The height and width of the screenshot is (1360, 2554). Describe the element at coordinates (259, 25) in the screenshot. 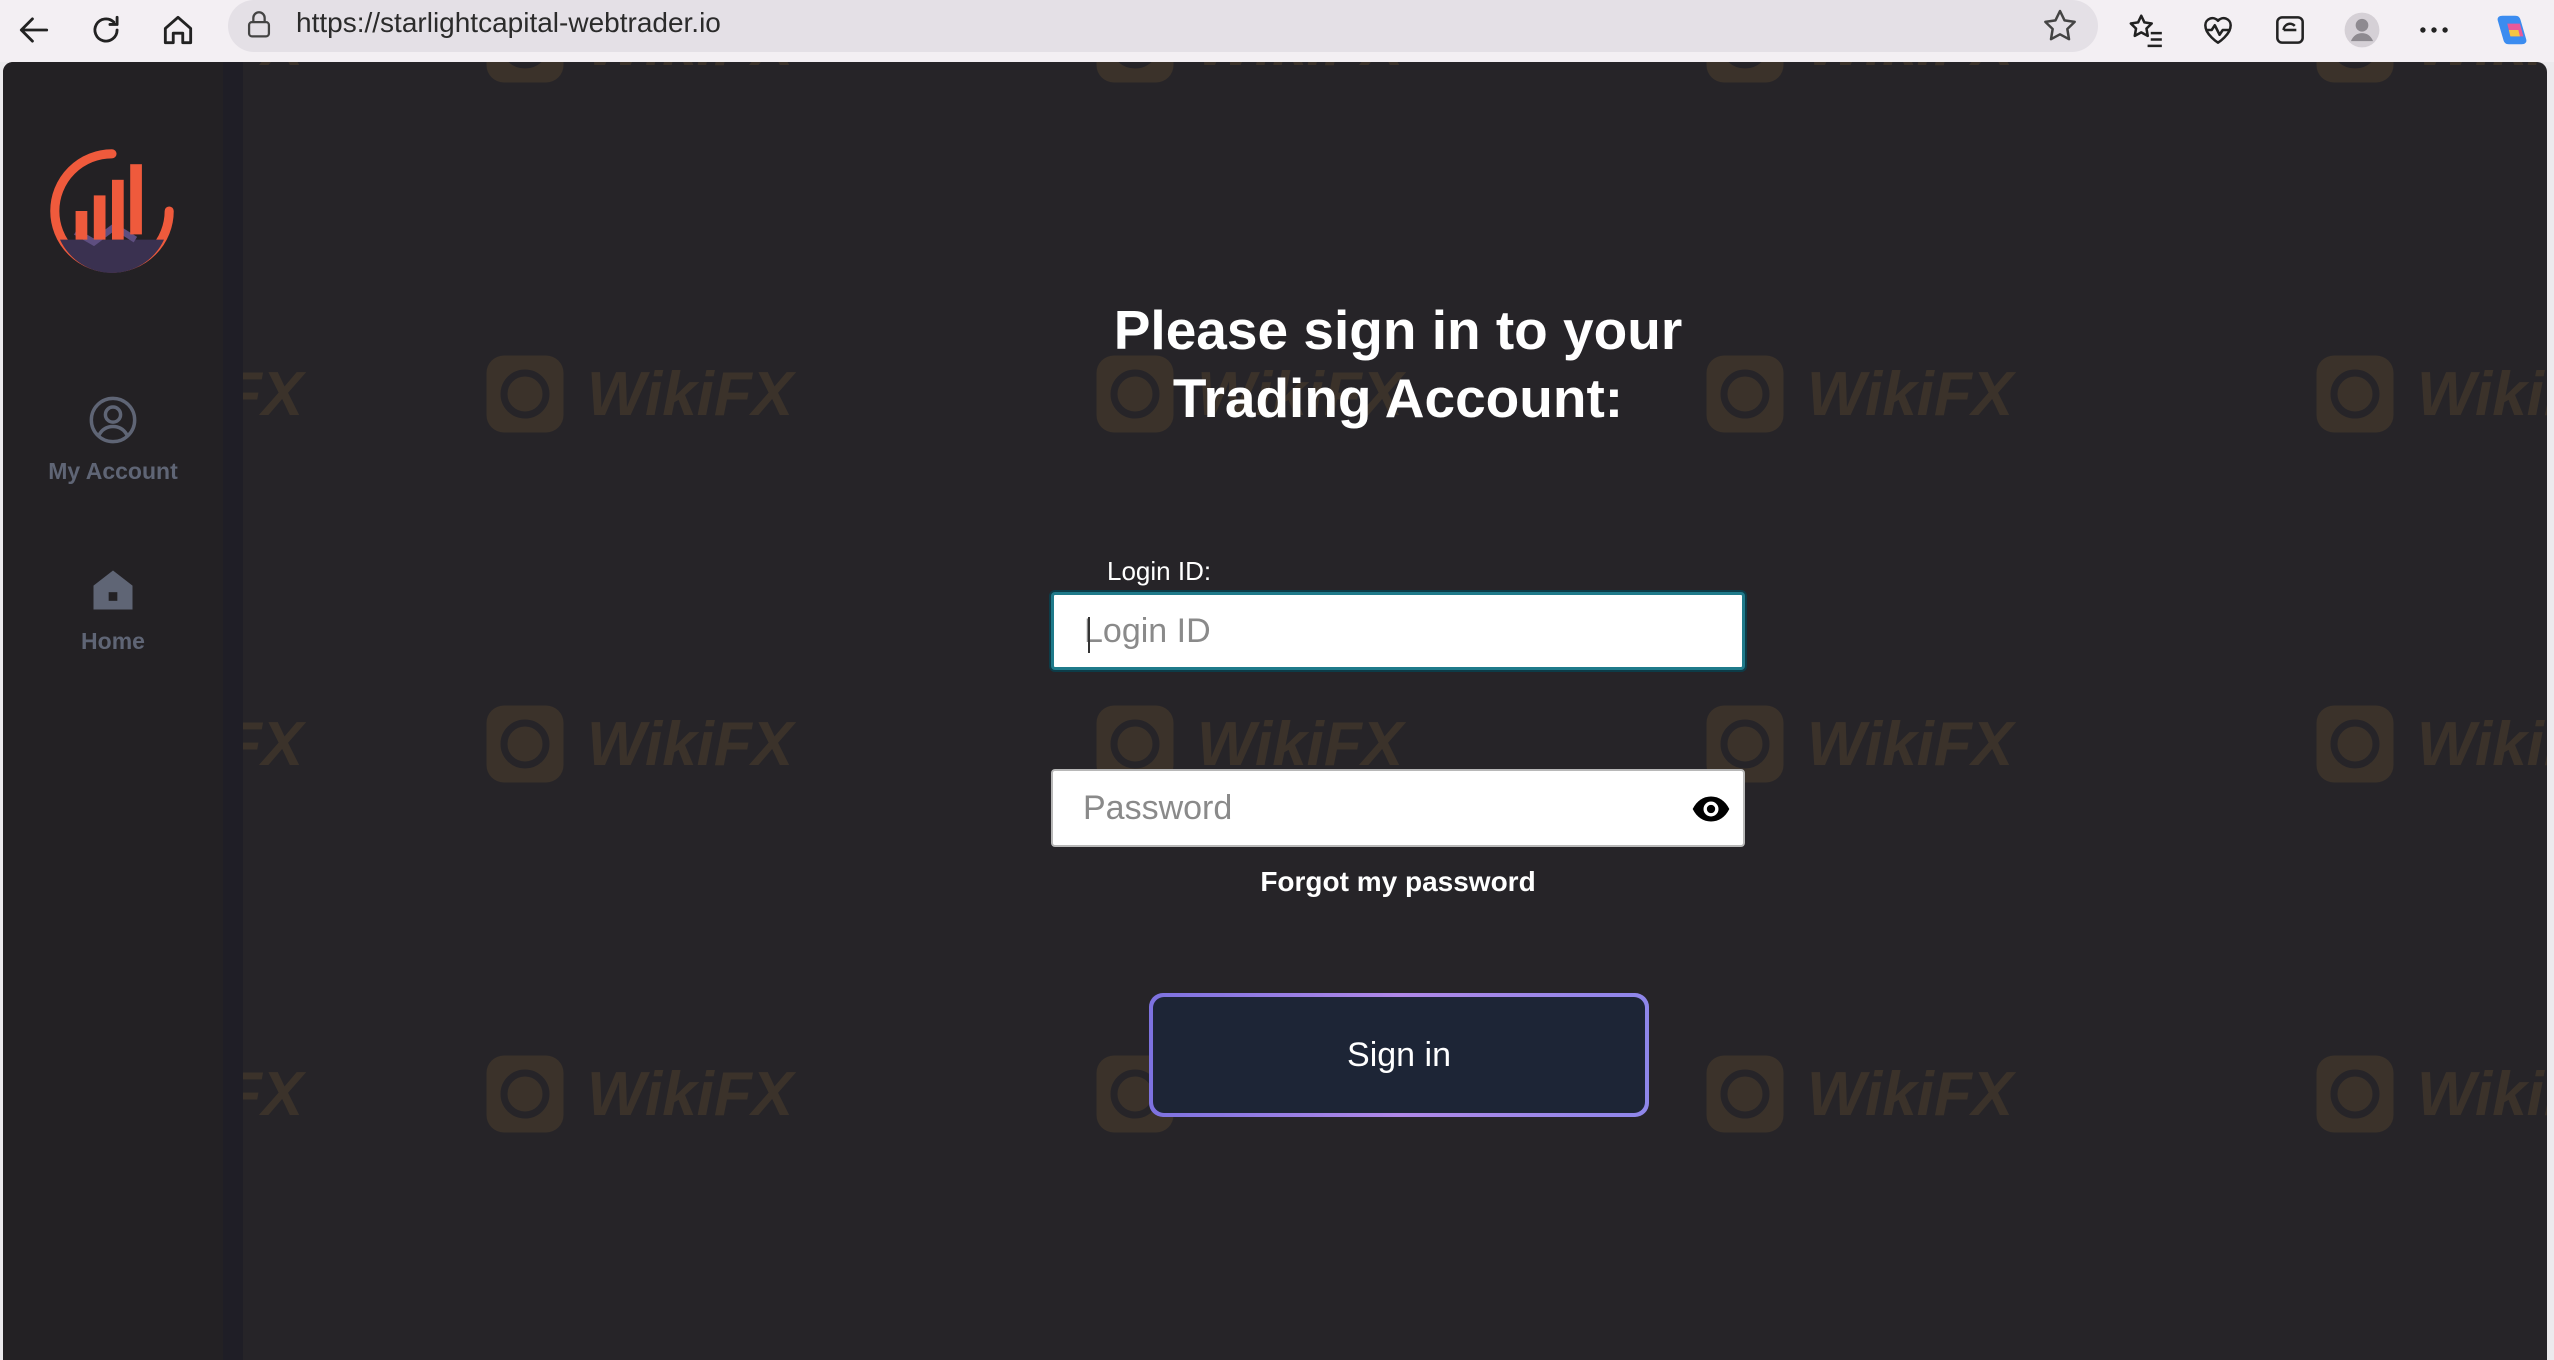

I see `lock-icon` at that location.